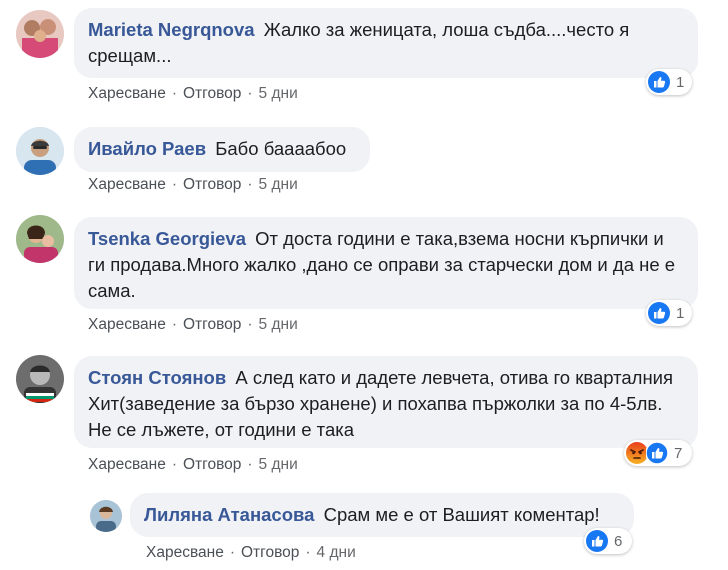 This screenshot has height=570, width=728. I want to click on angry-face-icon, so click(637, 453).